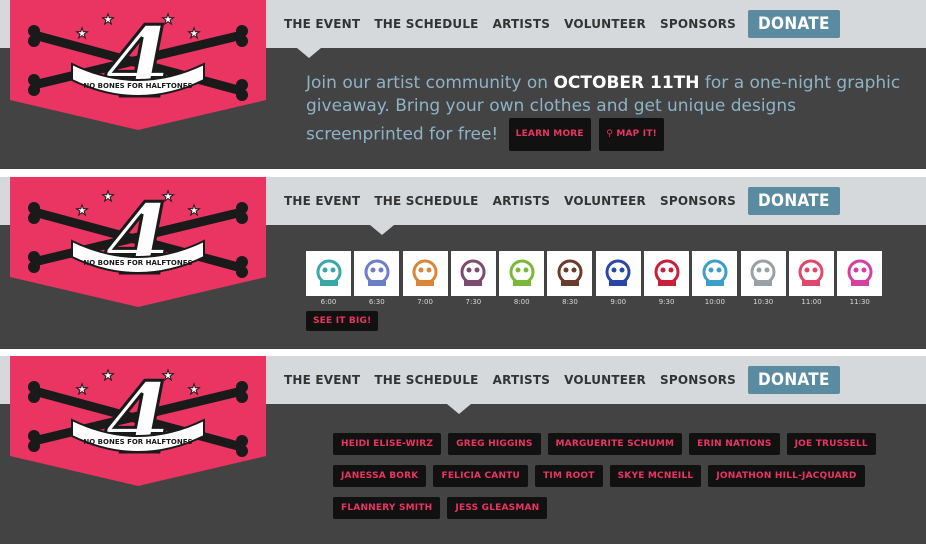 This screenshot has height=544, width=926. Describe the element at coordinates (569, 476) in the screenshot. I see `artist-button: TIM ROOT` at that location.